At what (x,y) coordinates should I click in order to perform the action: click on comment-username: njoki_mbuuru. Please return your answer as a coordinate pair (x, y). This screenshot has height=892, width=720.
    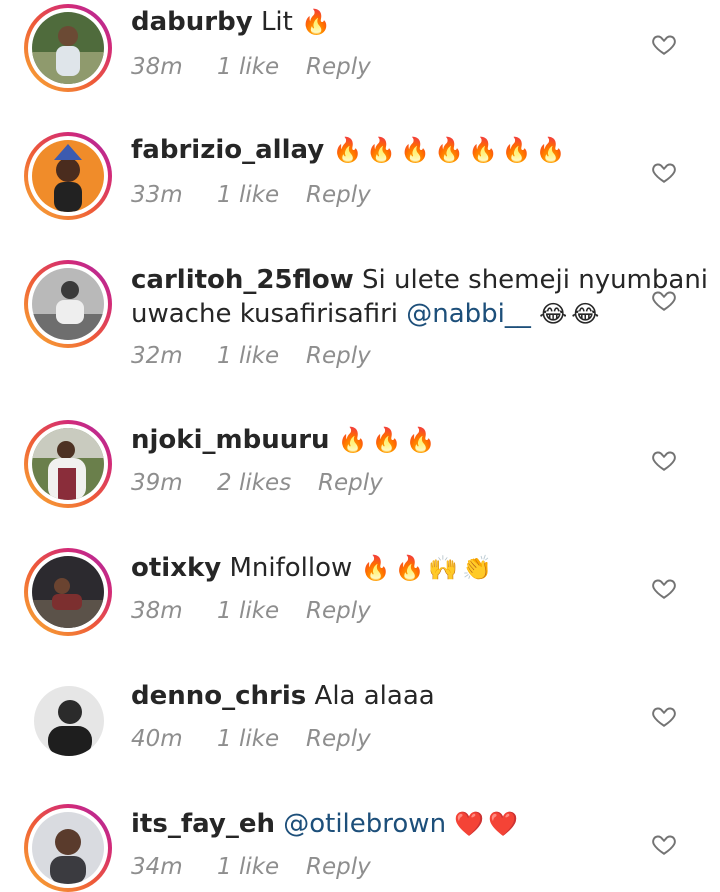
    Looking at the image, I should click on (230, 440).